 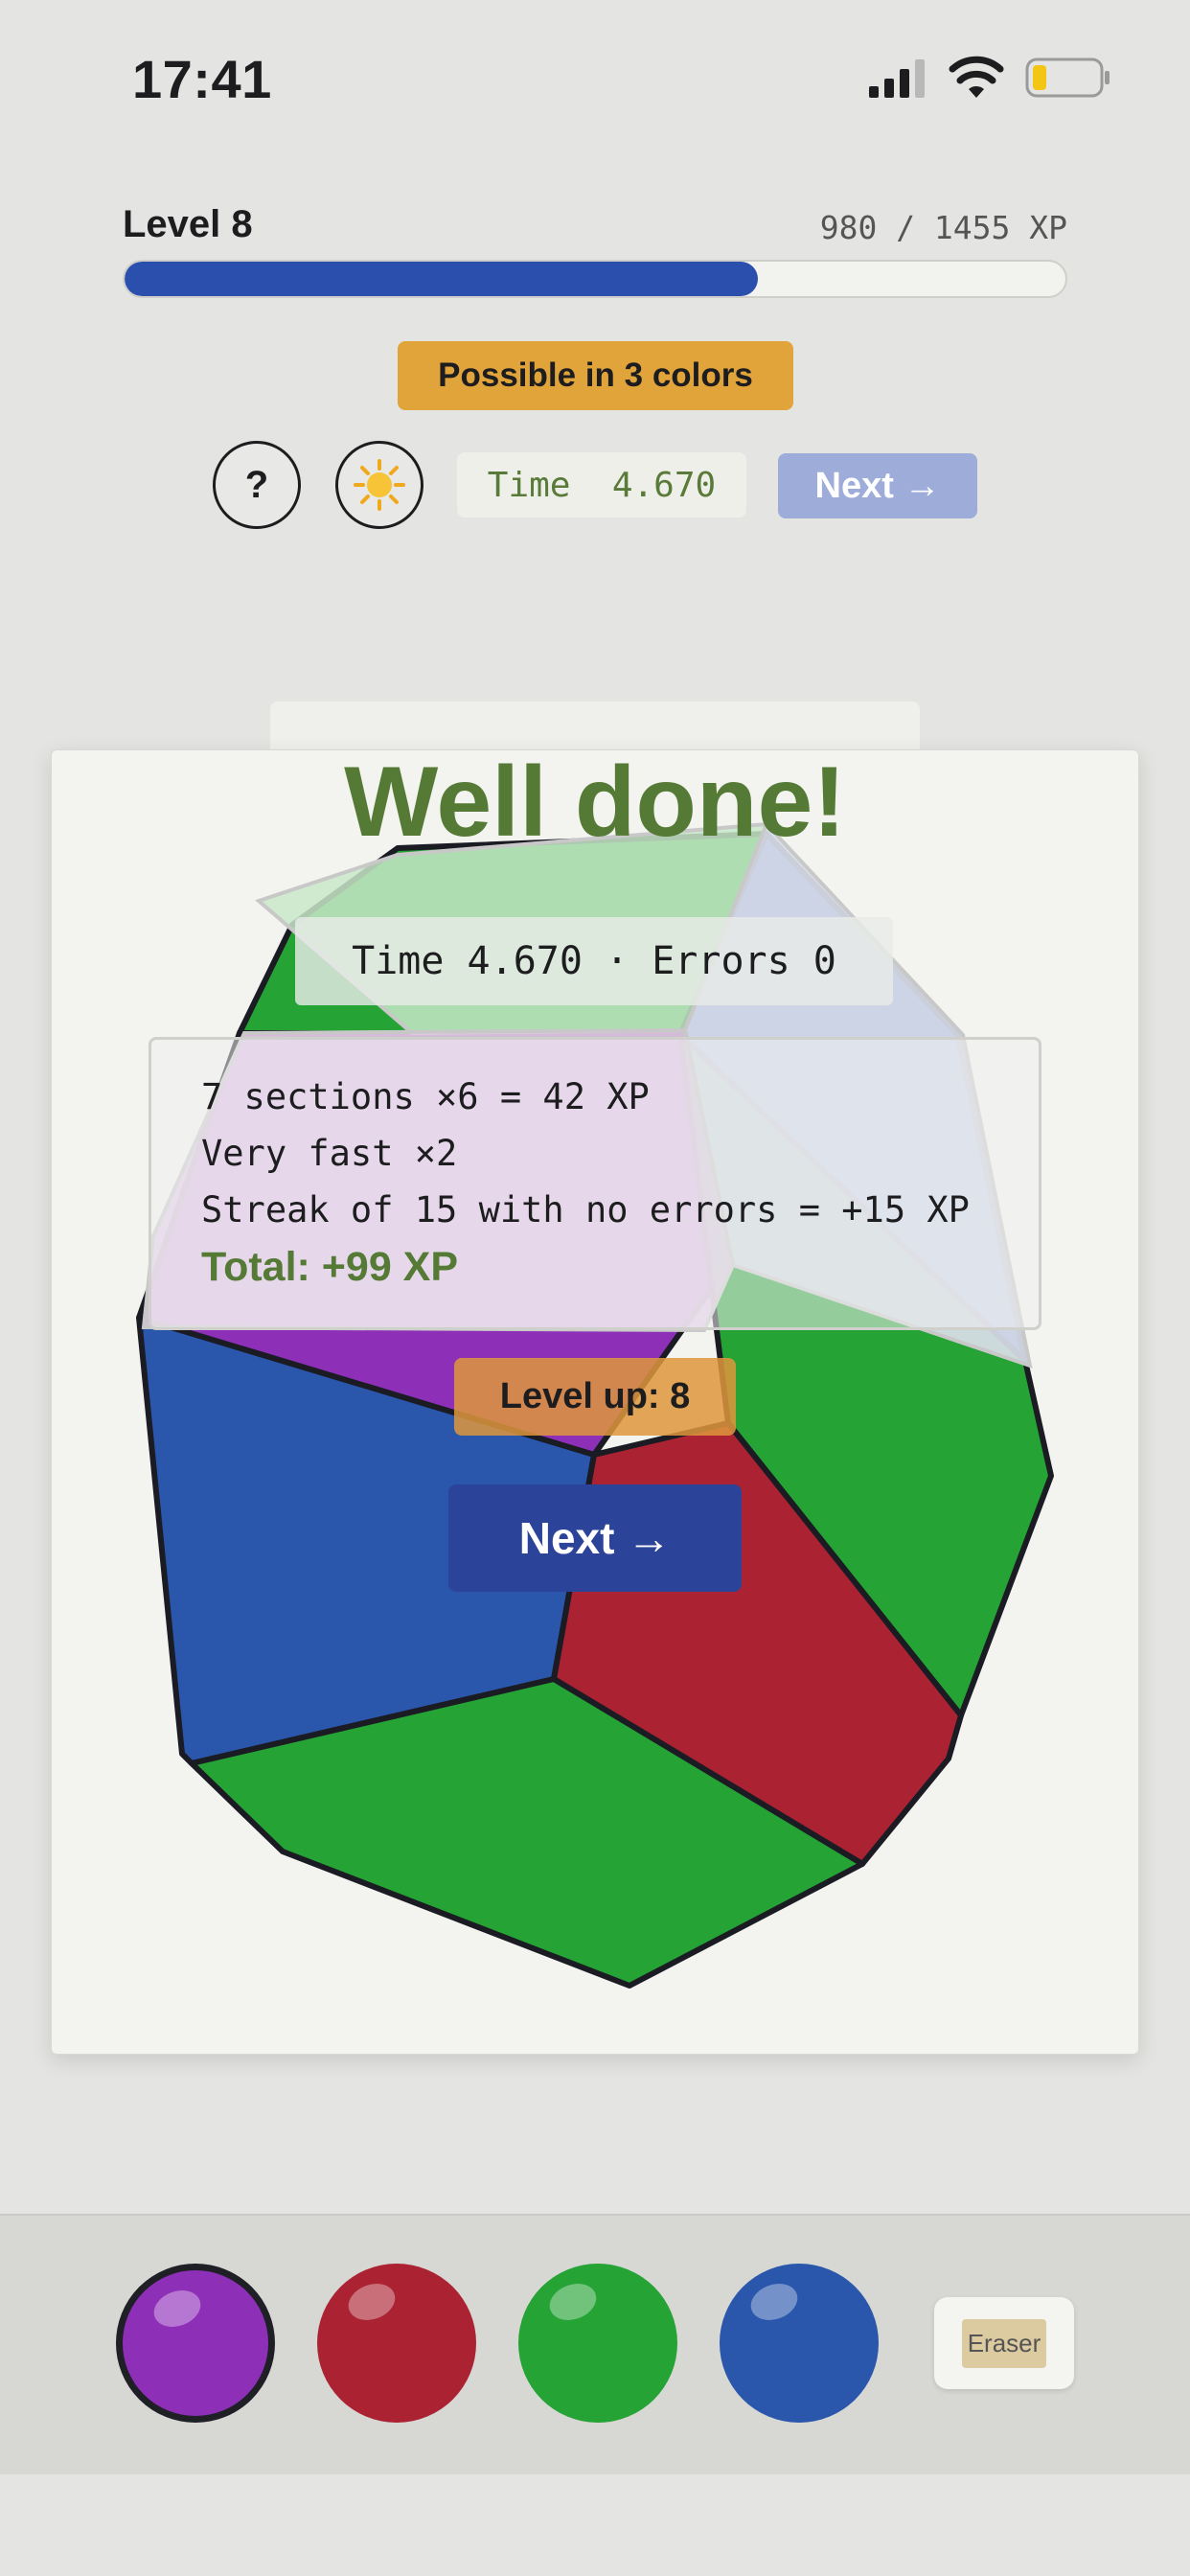 I want to click on color-swatch-blue, so click(x=800, y=2343).